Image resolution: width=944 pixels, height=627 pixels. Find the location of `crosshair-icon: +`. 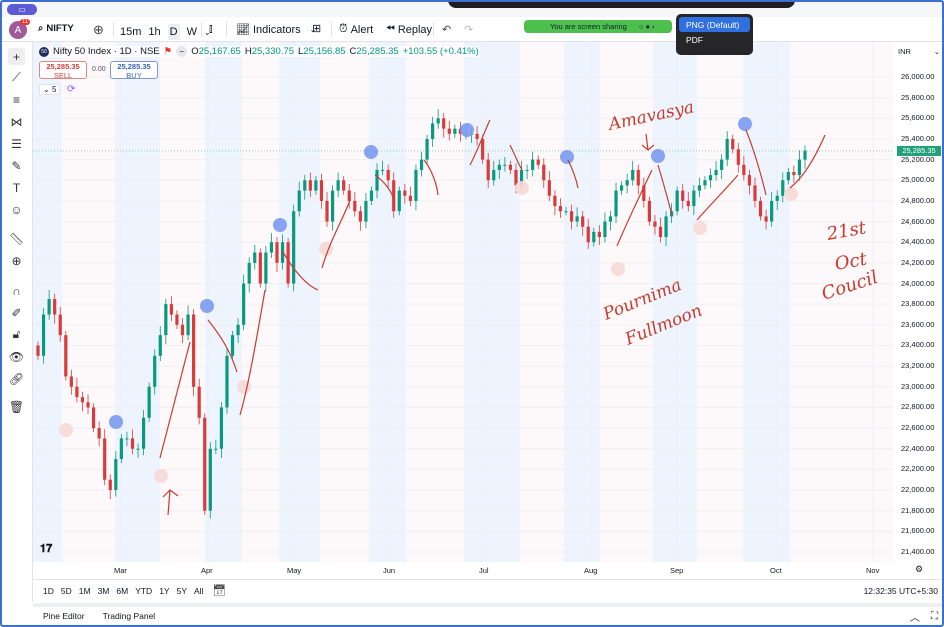

crosshair-icon: + is located at coordinates (16, 56).